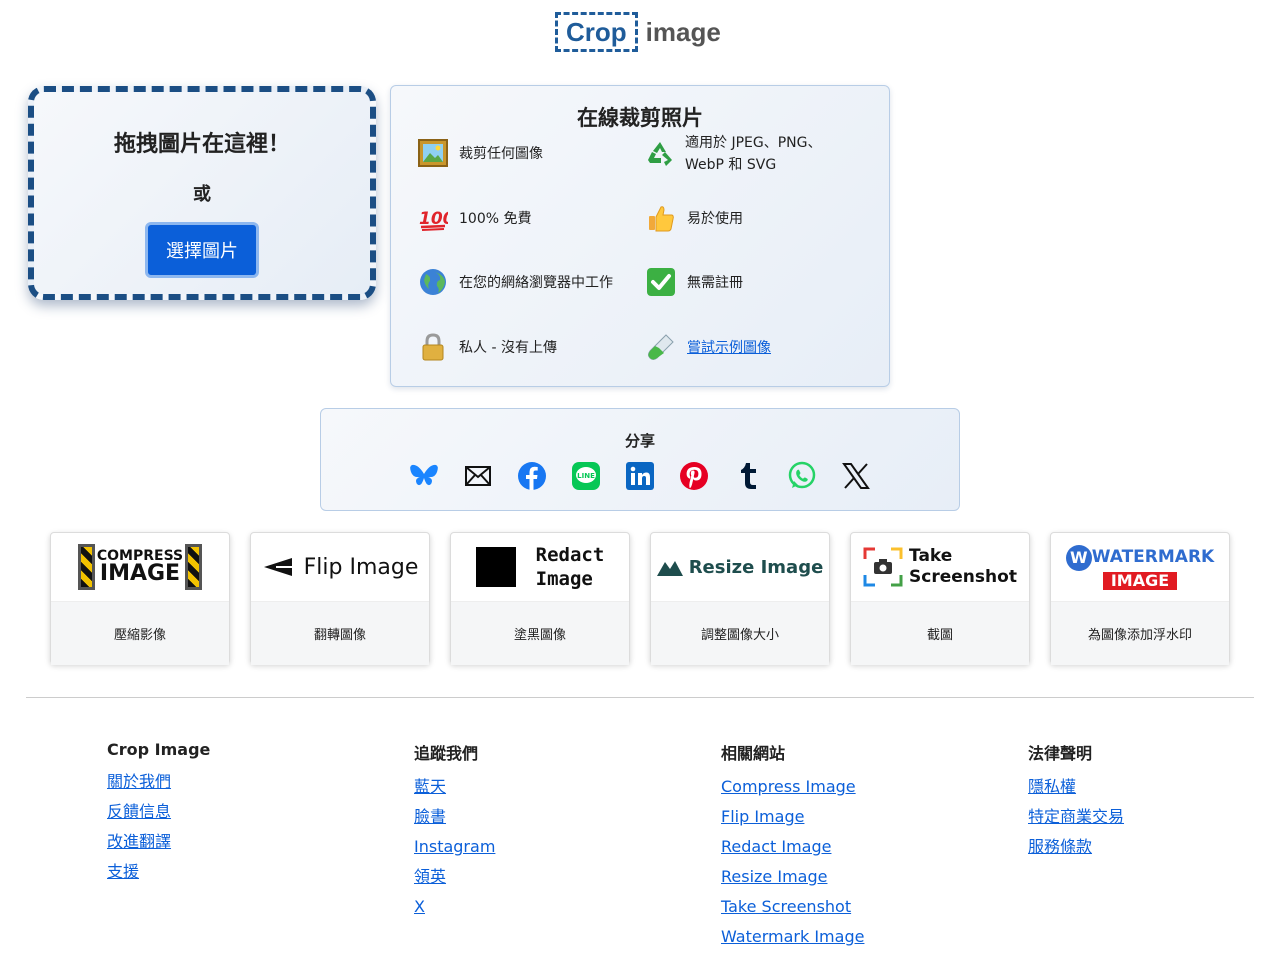  I want to click on site-logo: Crop image, so click(638, 32).